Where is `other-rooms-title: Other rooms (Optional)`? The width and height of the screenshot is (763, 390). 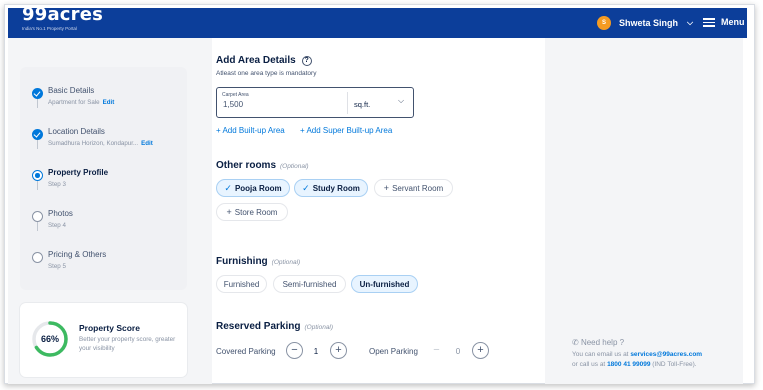 other-rooms-title: Other rooms (Optional) is located at coordinates (262, 165).